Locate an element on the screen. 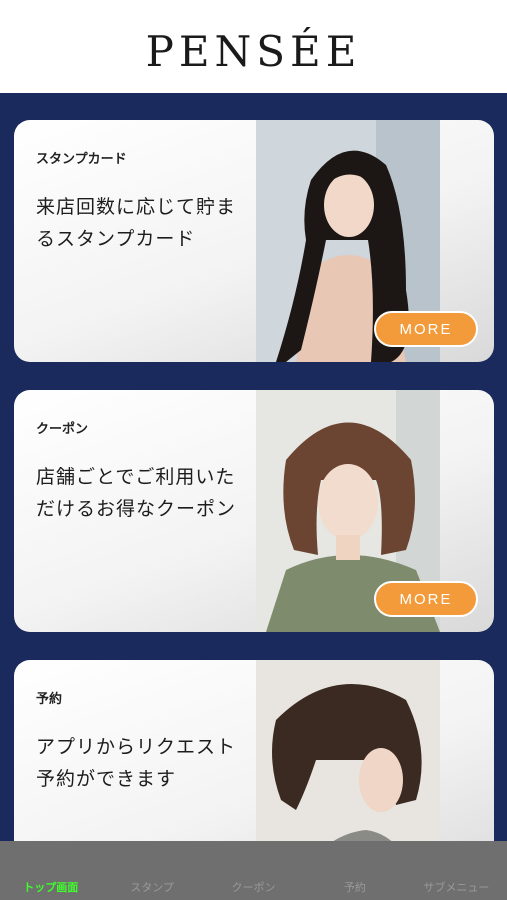 Image resolution: width=507 pixels, height=900 pixels. card-description-line: るスタンプカード is located at coordinates (116, 239).